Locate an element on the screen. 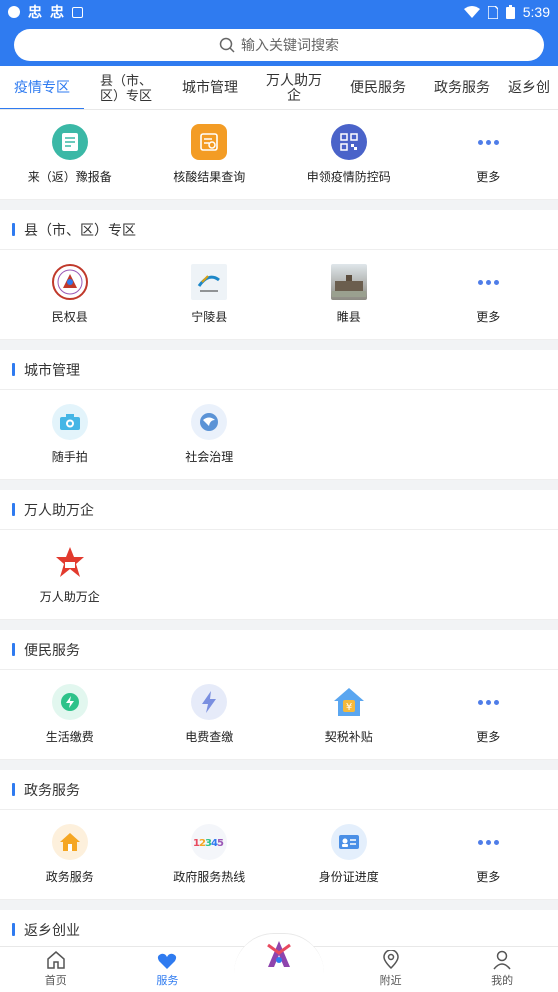 The width and height of the screenshot is (558, 992). grid-item-label: 政府服务热线 is located at coordinates (209, 877).